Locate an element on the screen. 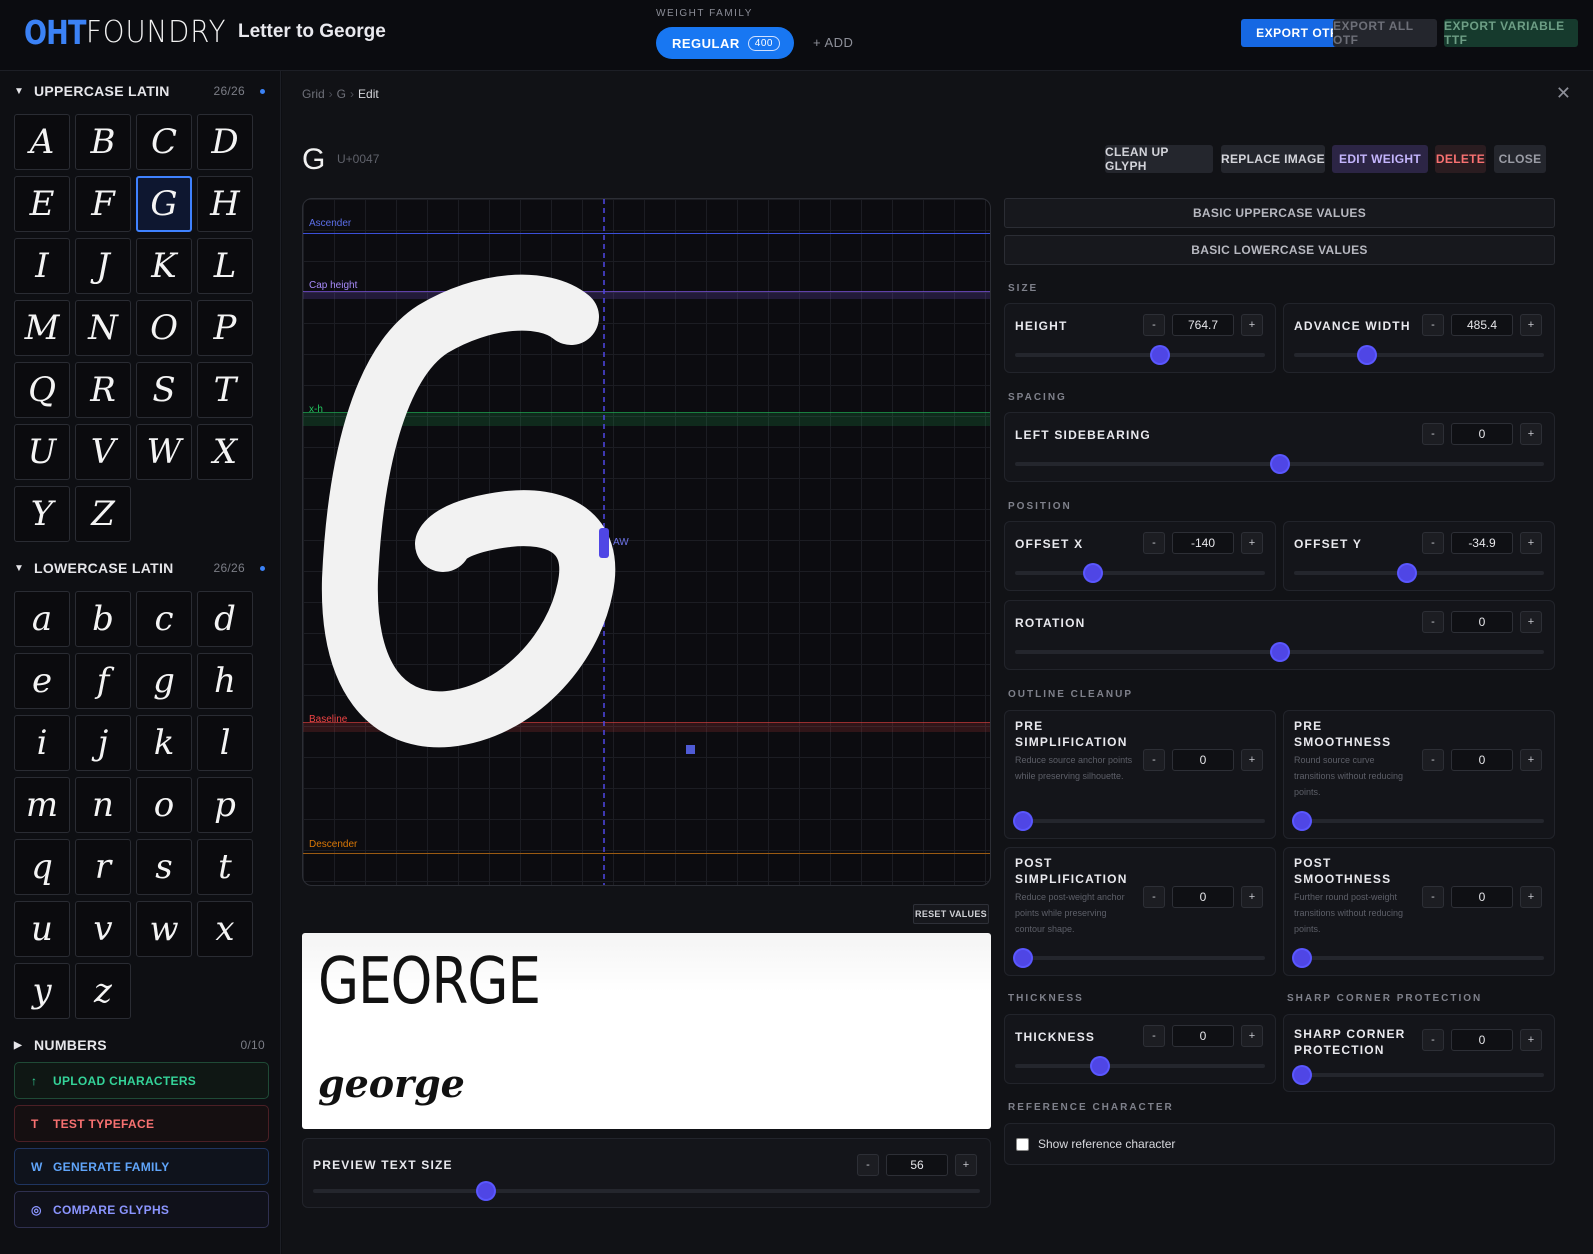 The image size is (1593, 1254). basic-lowercase-values-button: BASIC LOWERCASE VALUES is located at coordinates (1279, 250).